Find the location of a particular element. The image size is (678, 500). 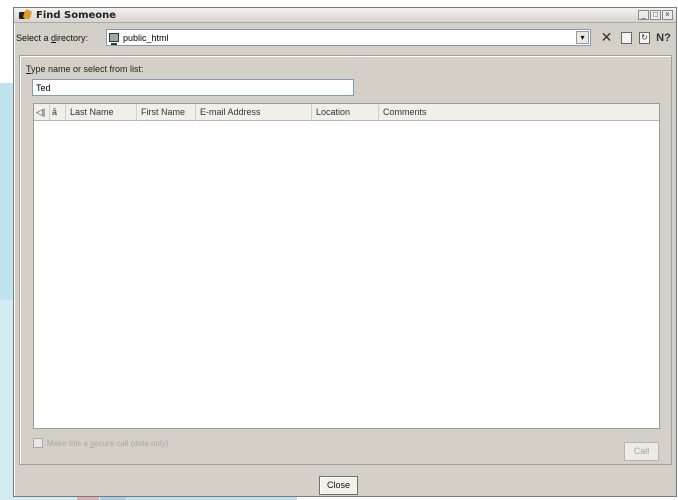

properties-button is located at coordinates (626, 37).